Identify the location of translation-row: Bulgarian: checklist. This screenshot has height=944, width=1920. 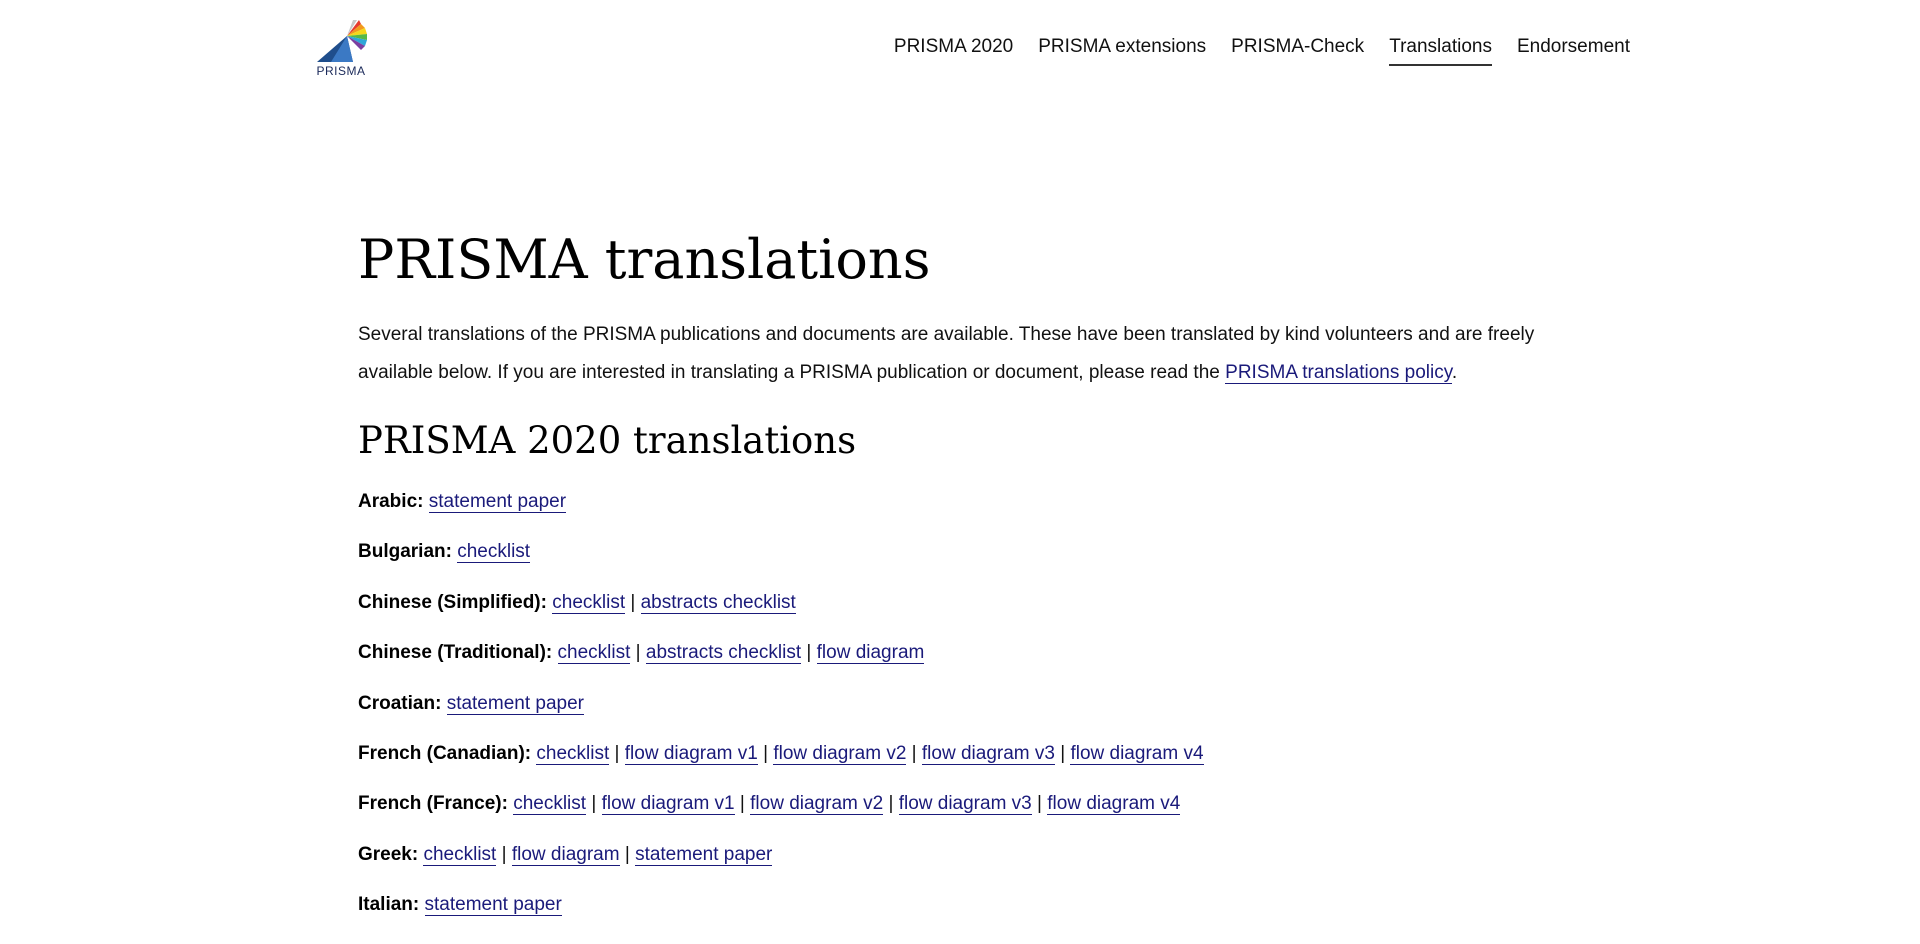
(958, 552).